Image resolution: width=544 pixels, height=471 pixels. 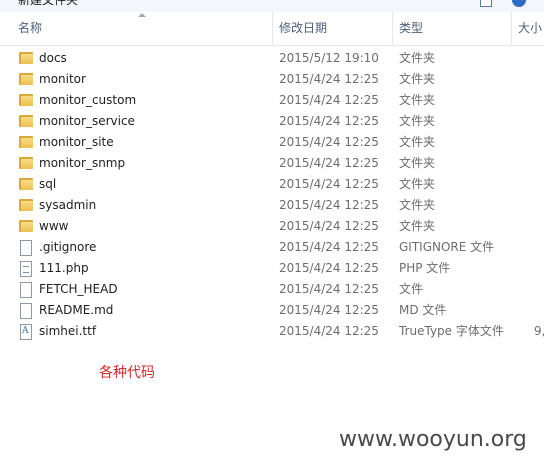 I want to click on file-size: 9,, so click(x=539, y=331).